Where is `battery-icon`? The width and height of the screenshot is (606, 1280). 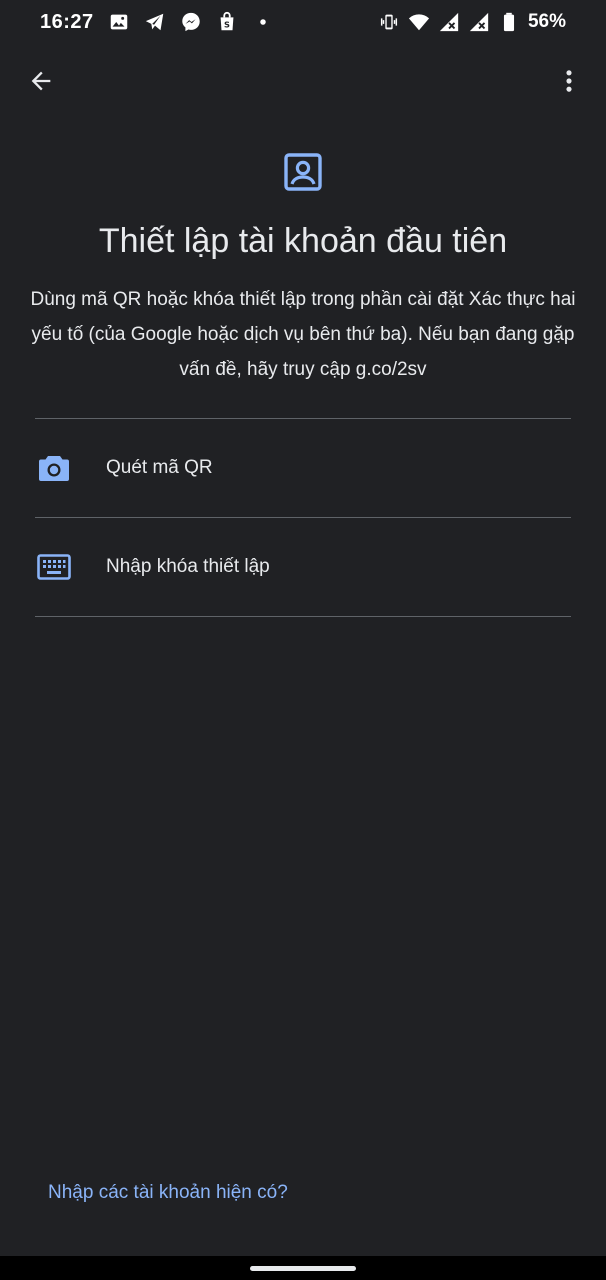 battery-icon is located at coordinates (509, 22).